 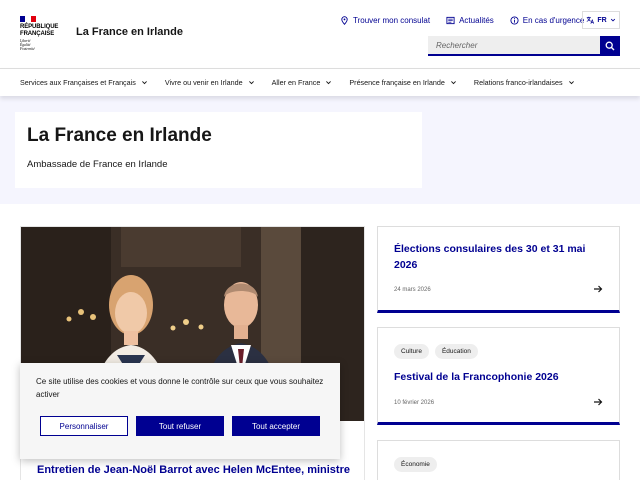 What do you see at coordinates (119, 135) in the screenshot?
I see `page-title: La France en Irlande` at bounding box center [119, 135].